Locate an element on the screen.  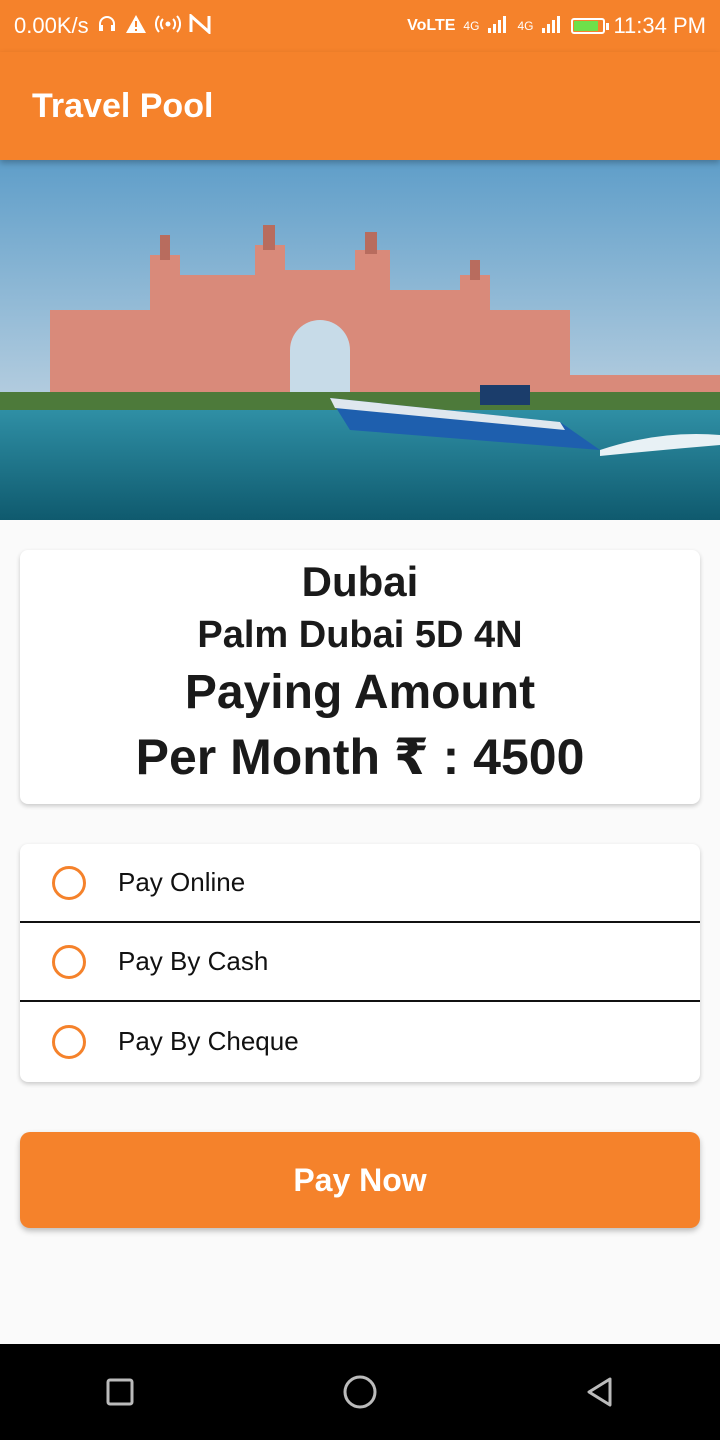
system-nav-bar is located at coordinates (360, 1392).